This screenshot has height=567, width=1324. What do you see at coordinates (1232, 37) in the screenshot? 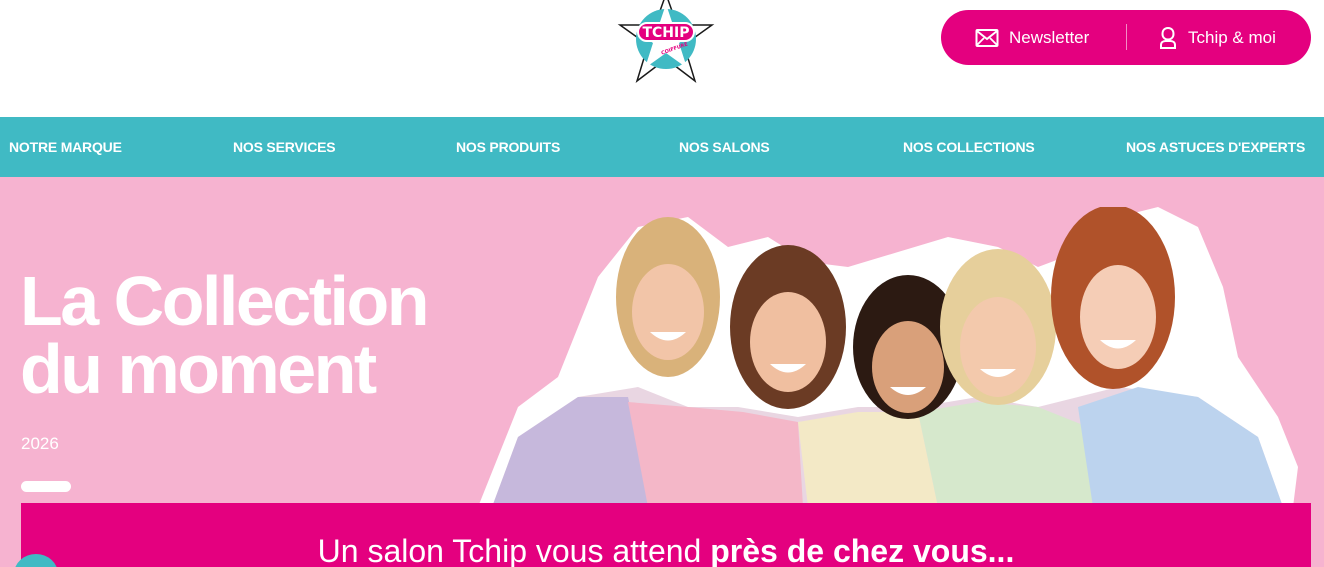
I see `account-label: Tchip & moi` at bounding box center [1232, 37].